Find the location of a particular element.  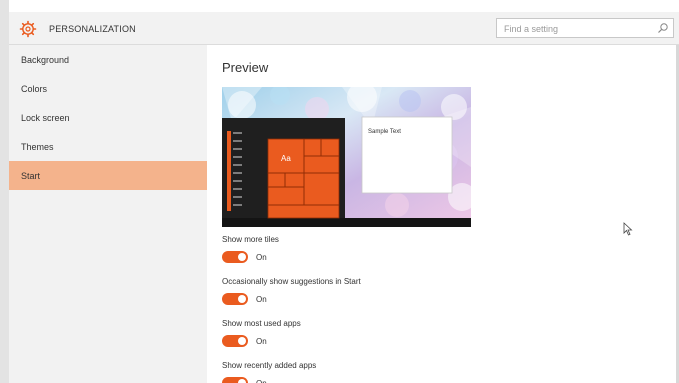

sidebar-item-label: Lock screen is located at coordinates (45, 118).